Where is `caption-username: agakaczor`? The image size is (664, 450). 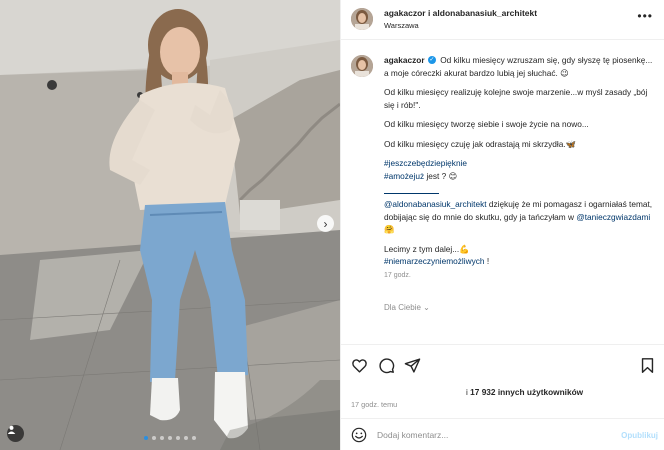 caption-username: agakaczor is located at coordinates (404, 60).